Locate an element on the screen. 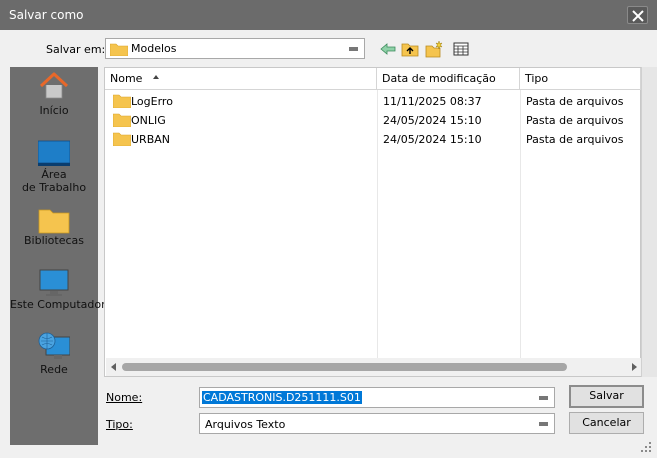 The image size is (657, 458). new-folder-icon is located at coordinates (434, 49).